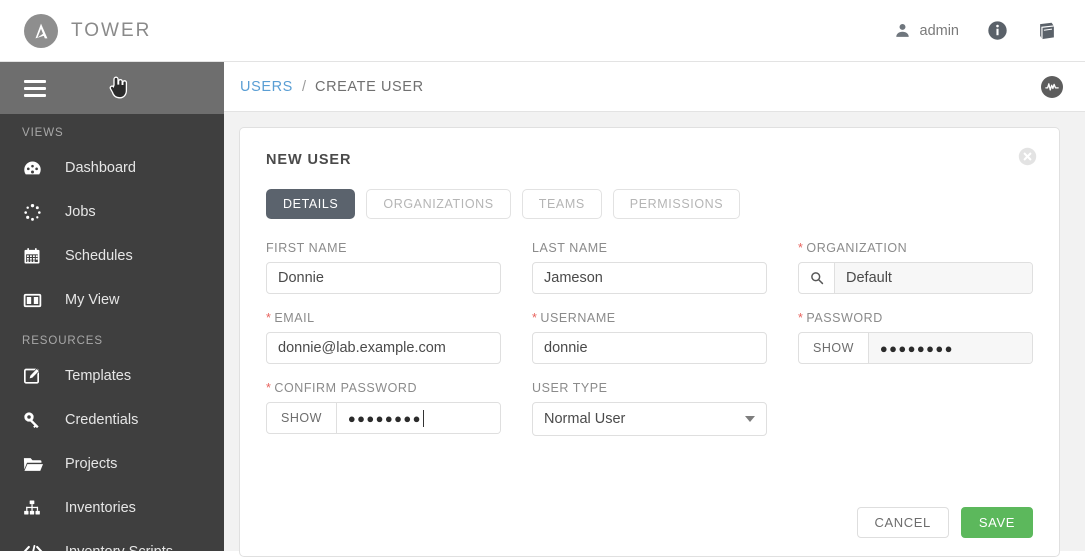 This screenshot has height=557, width=1085. I want to click on password-label-text: PASSWORD, so click(844, 318).